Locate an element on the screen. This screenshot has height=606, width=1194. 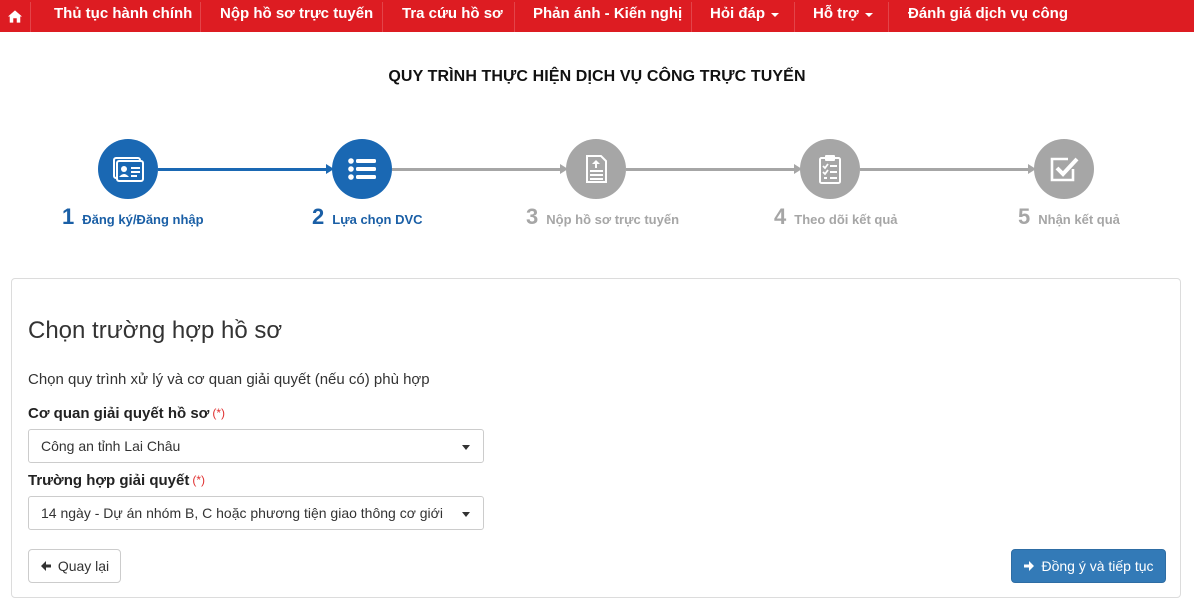
list-icon is located at coordinates (362, 169).